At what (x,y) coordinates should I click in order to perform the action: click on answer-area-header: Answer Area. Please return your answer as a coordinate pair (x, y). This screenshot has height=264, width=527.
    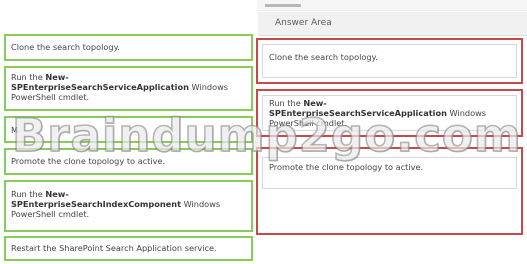
    Looking at the image, I should click on (392, 24).